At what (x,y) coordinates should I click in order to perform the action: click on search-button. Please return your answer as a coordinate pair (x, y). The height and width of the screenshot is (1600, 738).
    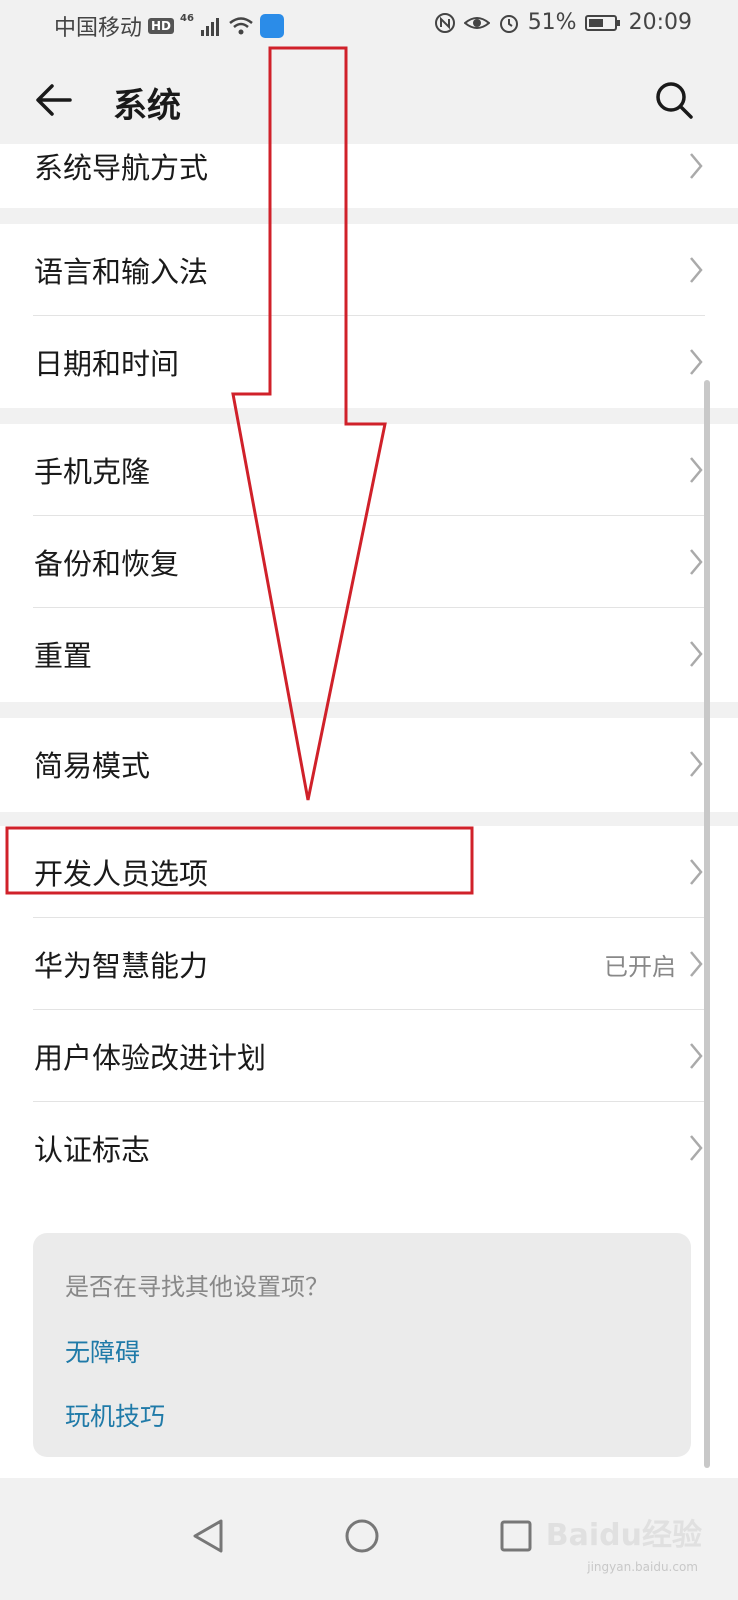
    Looking at the image, I should click on (674, 100).